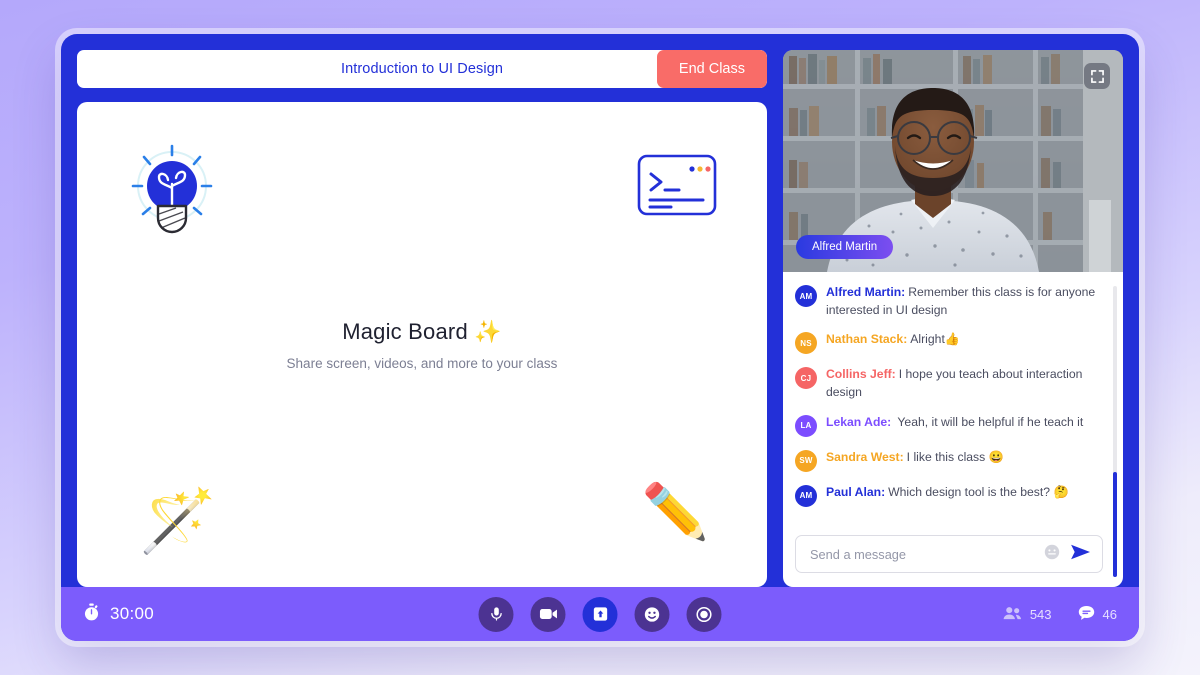 The image size is (1200, 675). I want to click on list-item: NS Nathan Stack: Alright👍, so click(948, 343).